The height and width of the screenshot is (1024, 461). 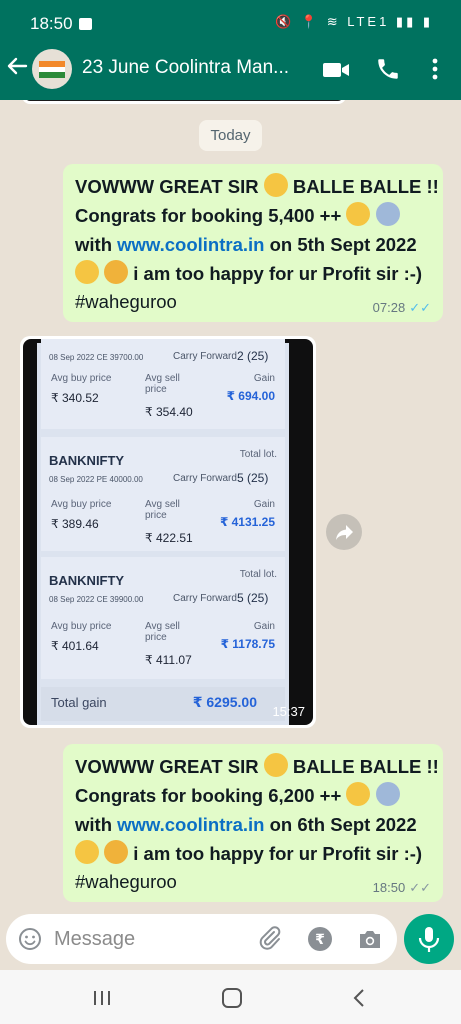 What do you see at coordinates (320, 939) in the screenshot?
I see `payment-rupee-icon: ₹` at bounding box center [320, 939].